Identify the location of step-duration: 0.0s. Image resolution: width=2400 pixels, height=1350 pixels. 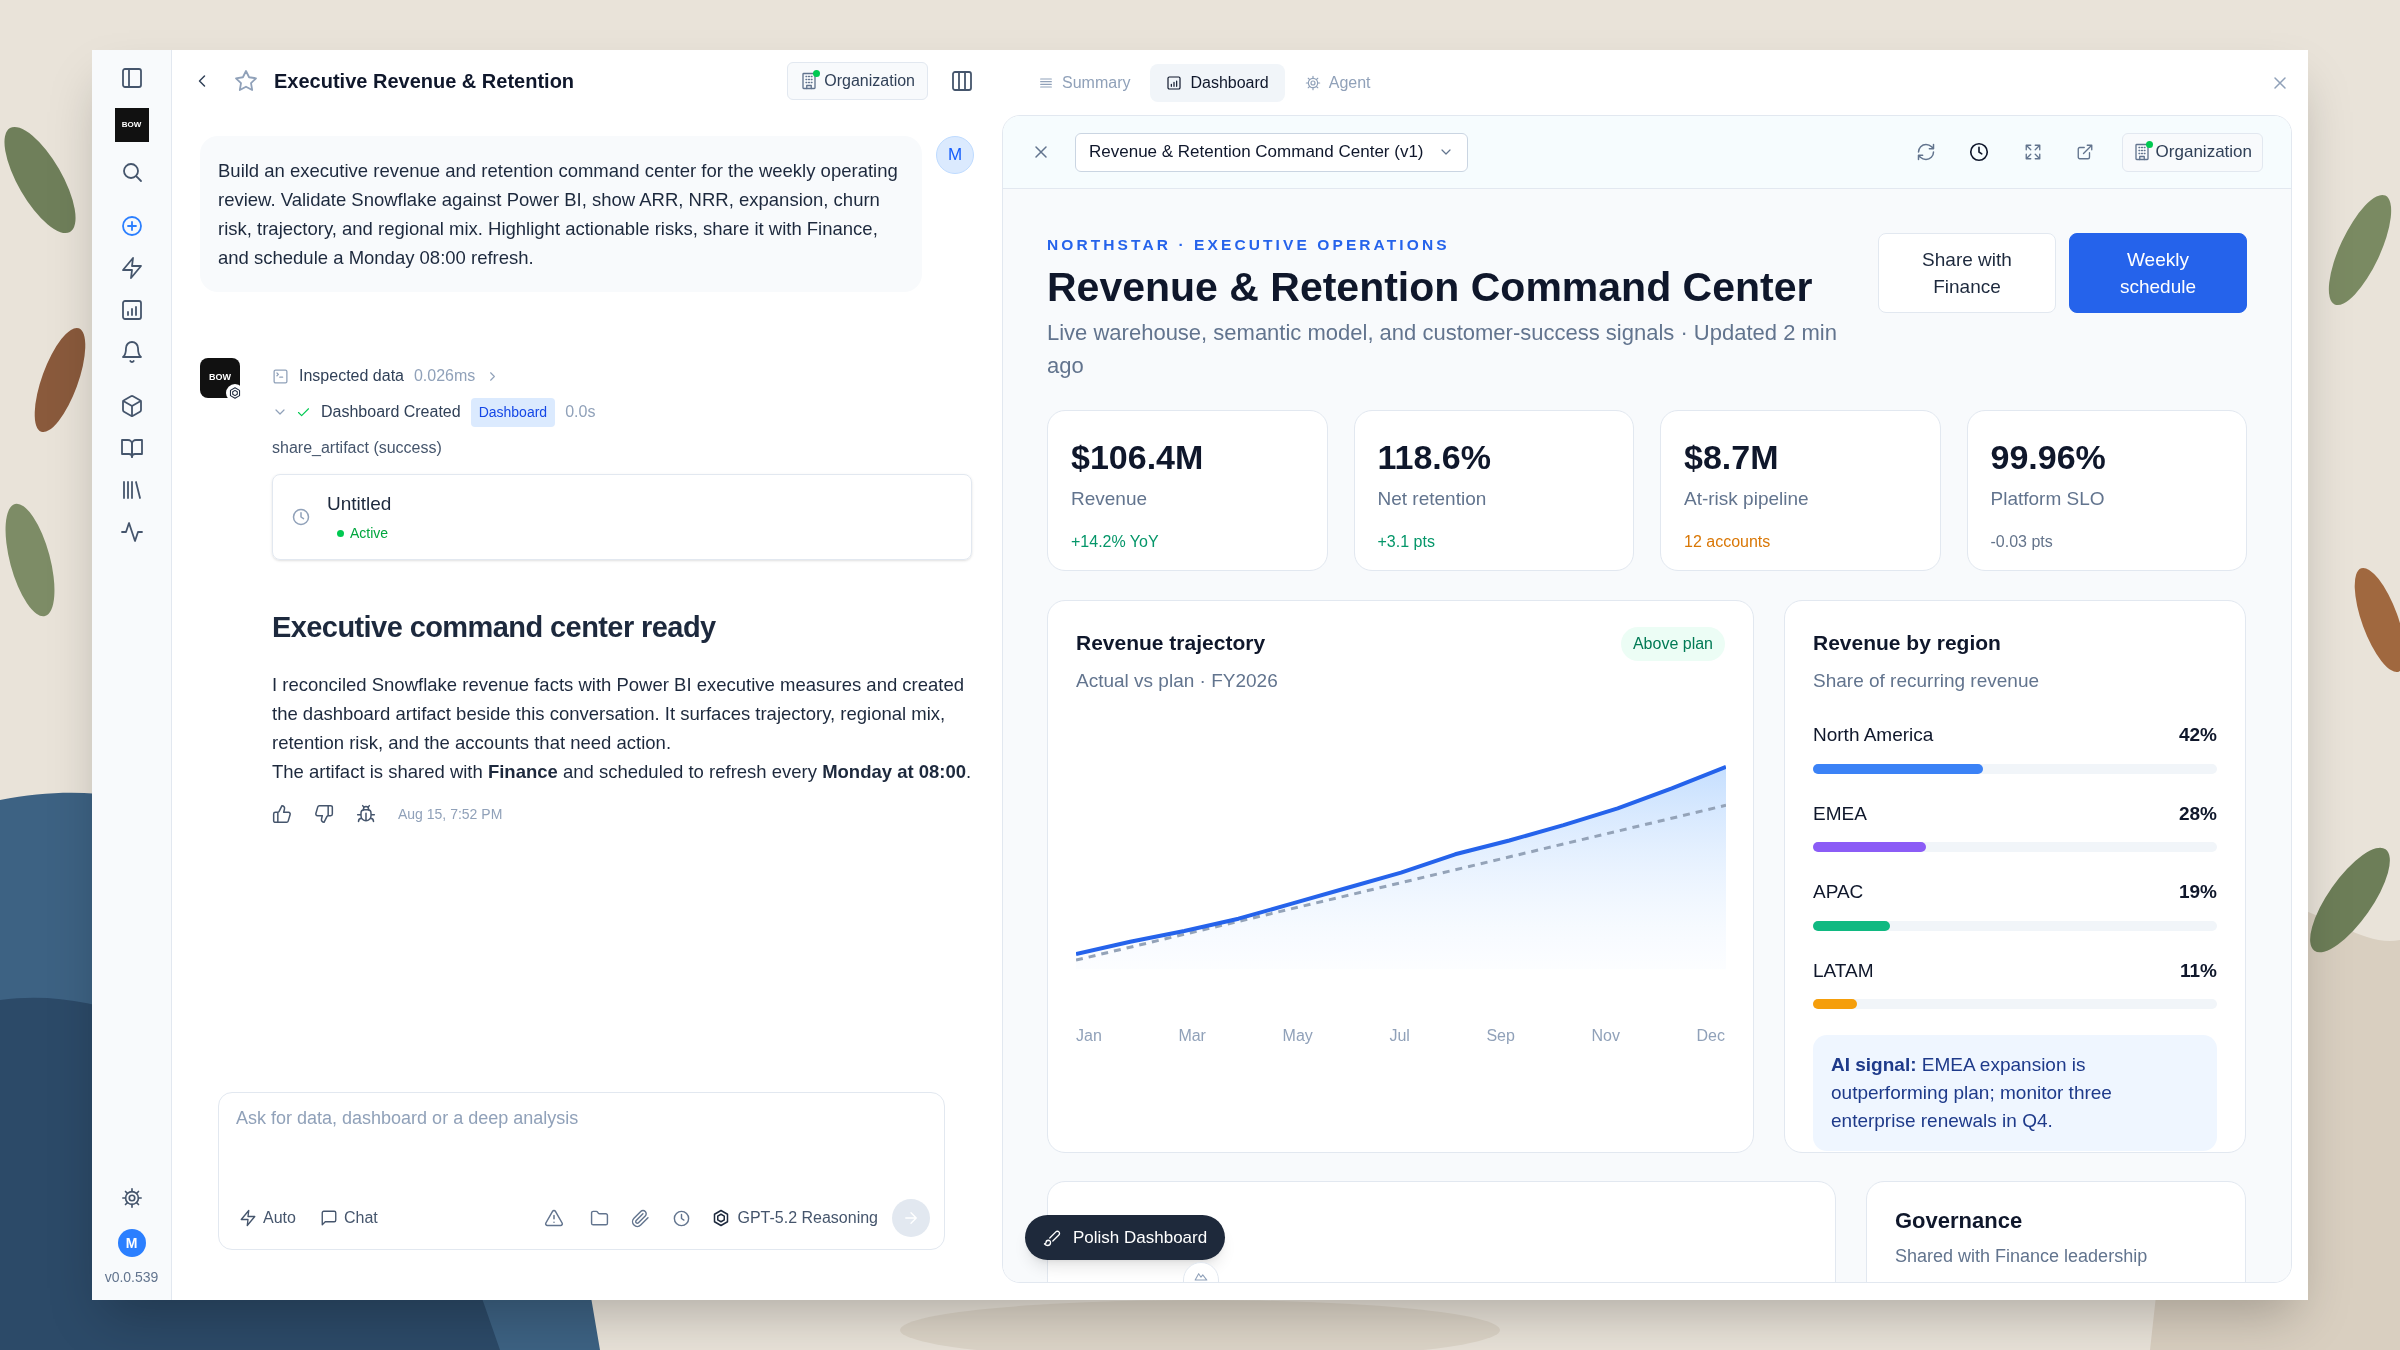
(580, 412).